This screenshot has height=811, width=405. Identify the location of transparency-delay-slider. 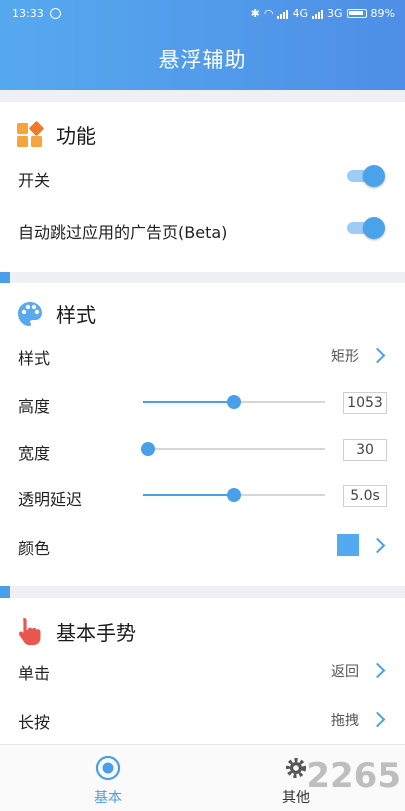
(234, 495).